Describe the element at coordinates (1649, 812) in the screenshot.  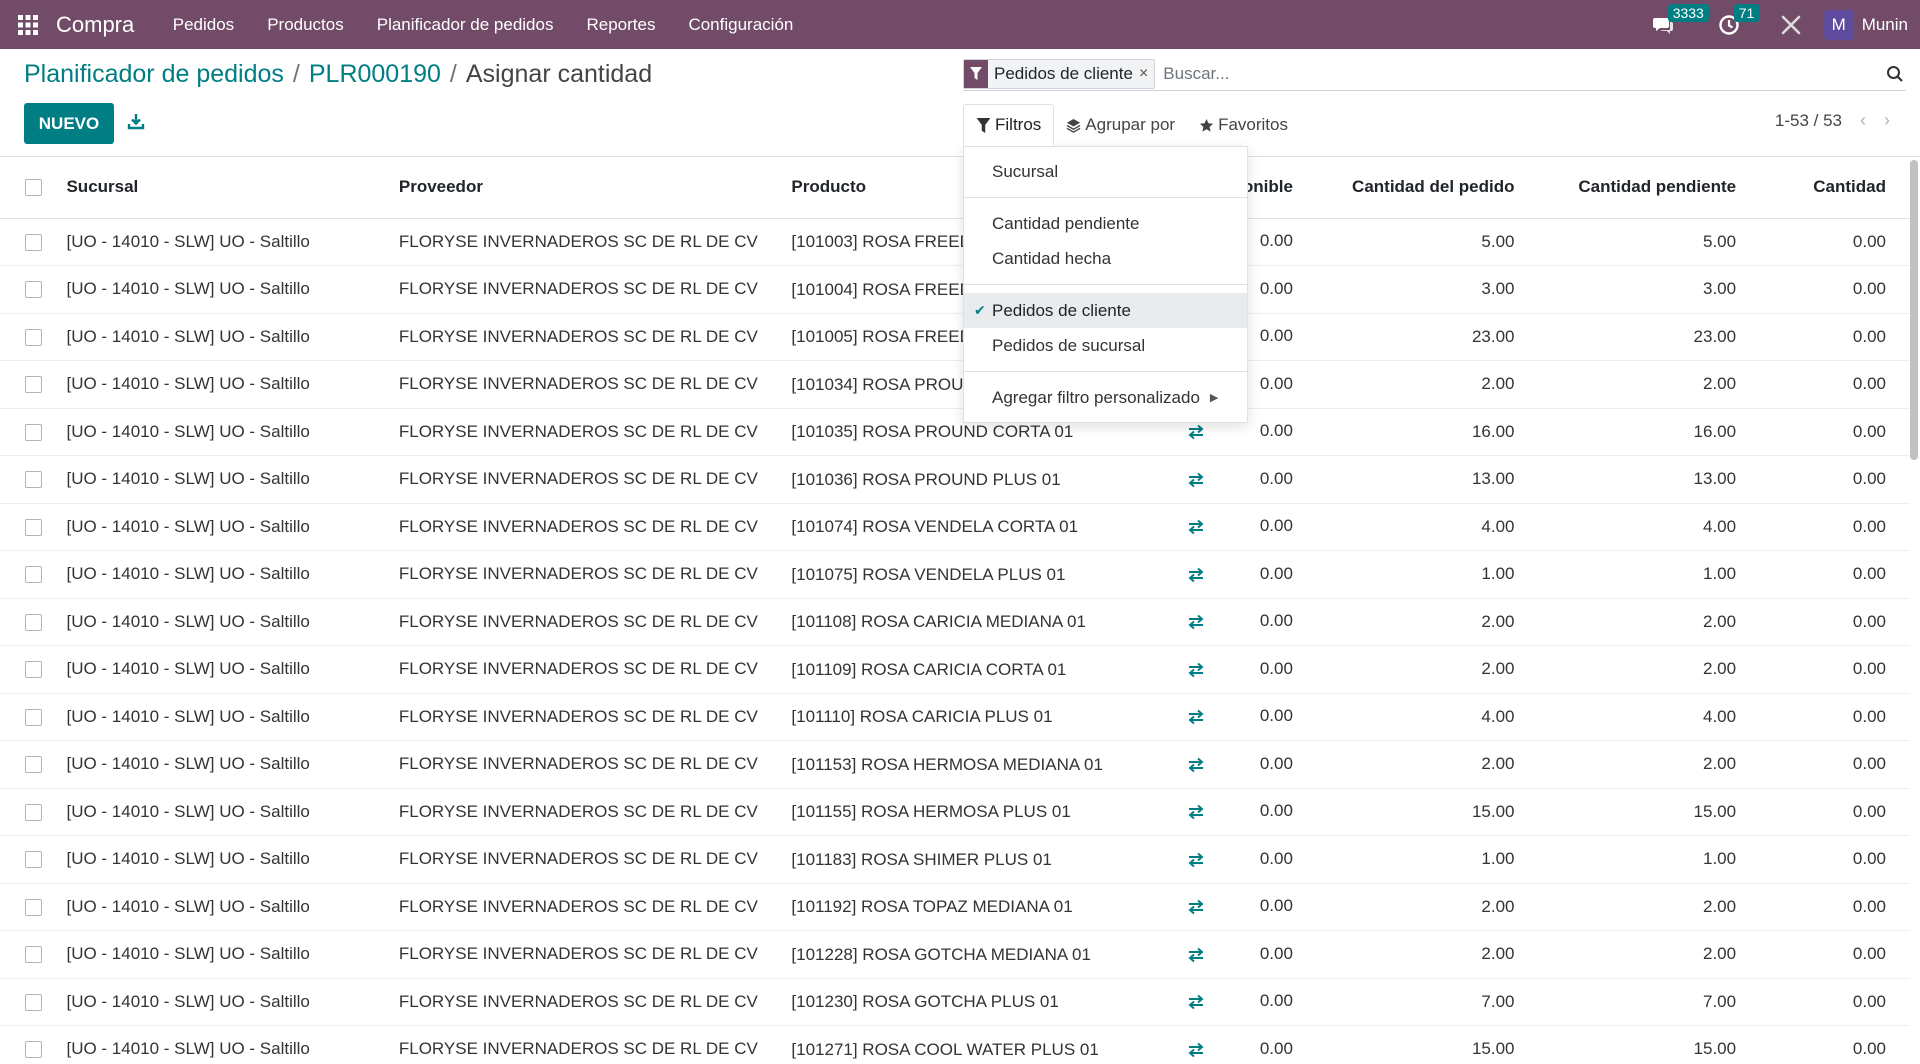
I see `cell-cantidad-pendiente: 15.00` at that location.